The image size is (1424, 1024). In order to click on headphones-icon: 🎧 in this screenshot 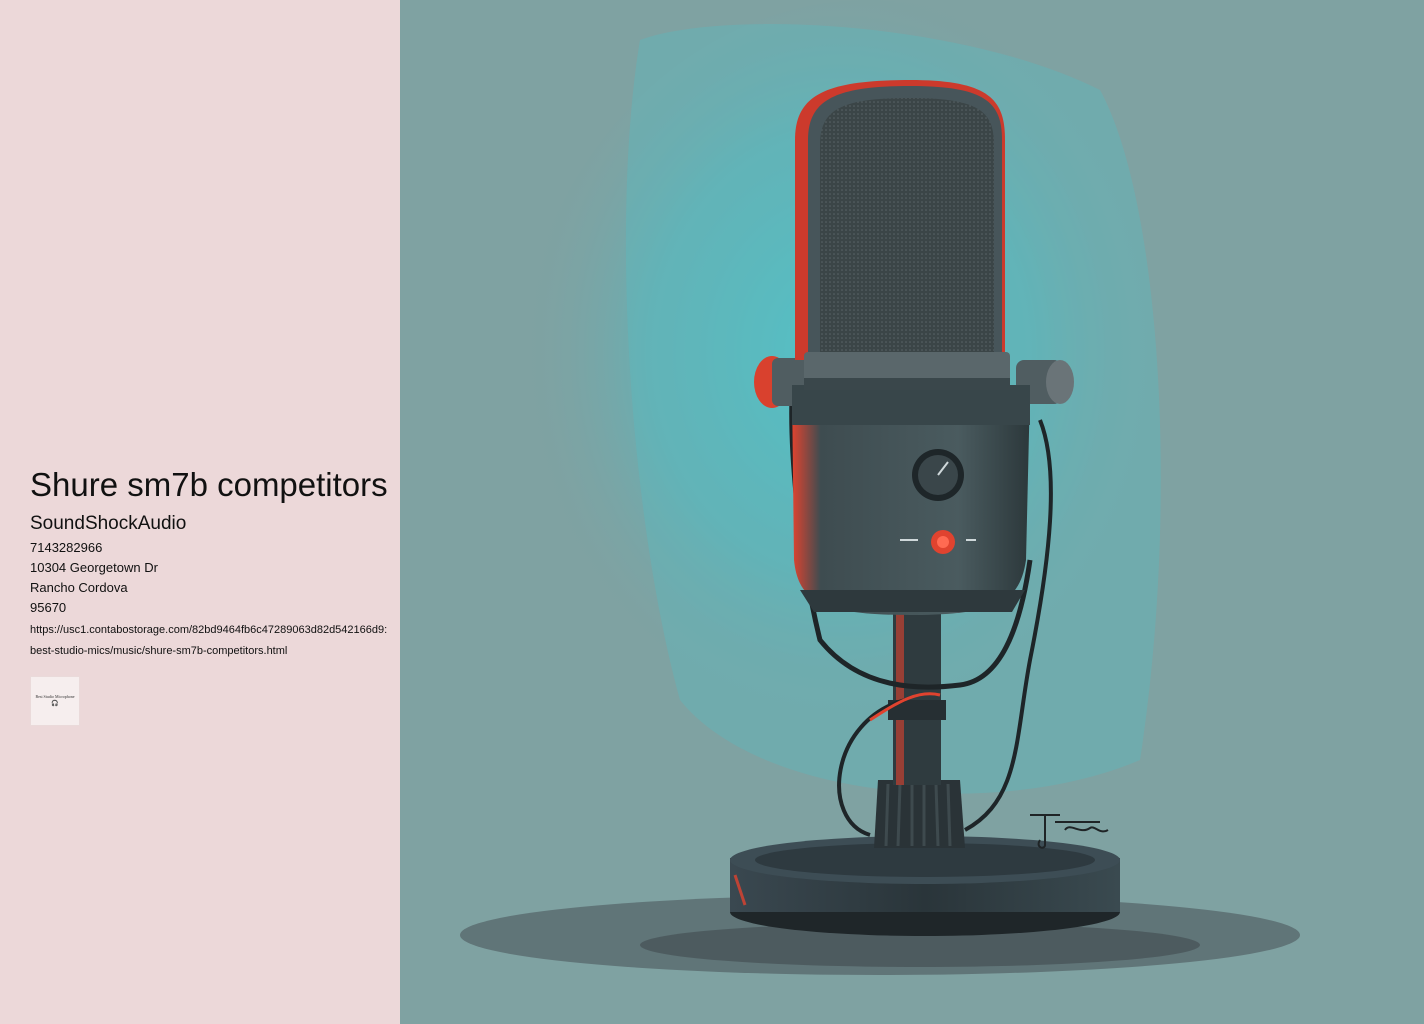, I will do `click(55, 704)`.